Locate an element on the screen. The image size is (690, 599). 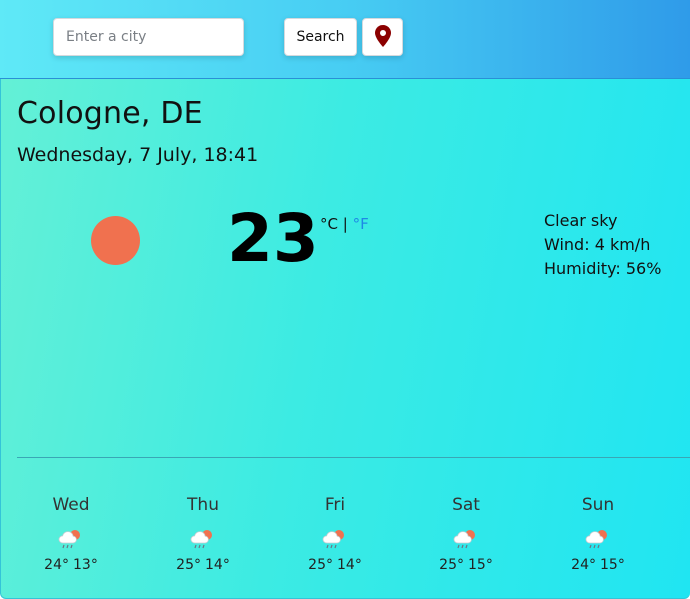
forecast-day-name: Sat is located at coordinates (466, 505).